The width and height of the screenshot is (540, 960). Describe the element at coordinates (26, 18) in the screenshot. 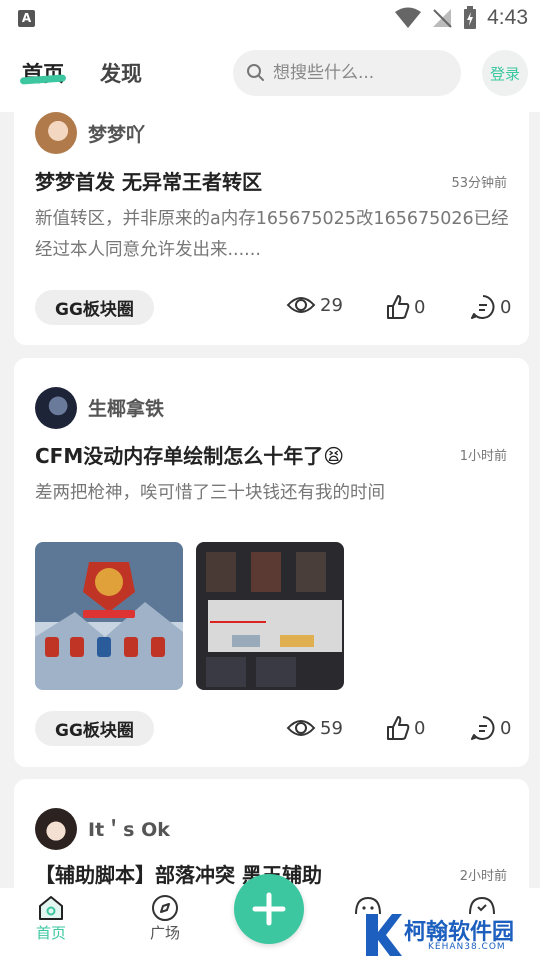

I see `notification-app-icon: A` at that location.